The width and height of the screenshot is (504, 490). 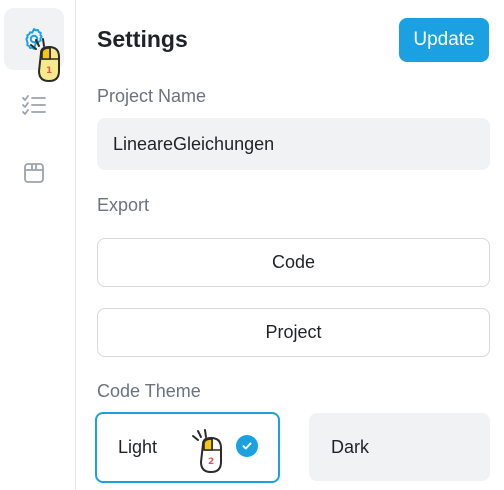 I want to click on project-name-label: Project Name, so click(x=152, y=96).